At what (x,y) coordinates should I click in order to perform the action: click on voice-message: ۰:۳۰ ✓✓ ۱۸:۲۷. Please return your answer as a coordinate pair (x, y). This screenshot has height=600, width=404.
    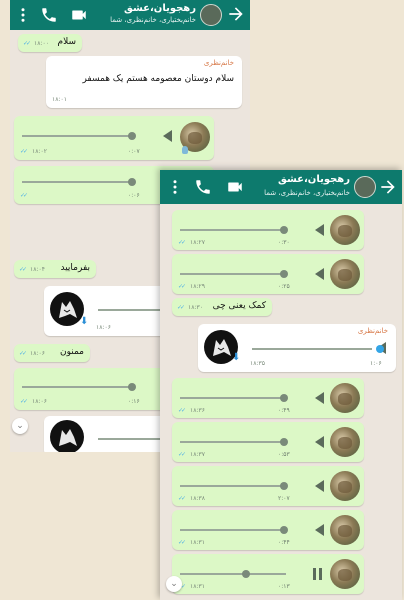
    Looking at the image, I should click on (268, 230).